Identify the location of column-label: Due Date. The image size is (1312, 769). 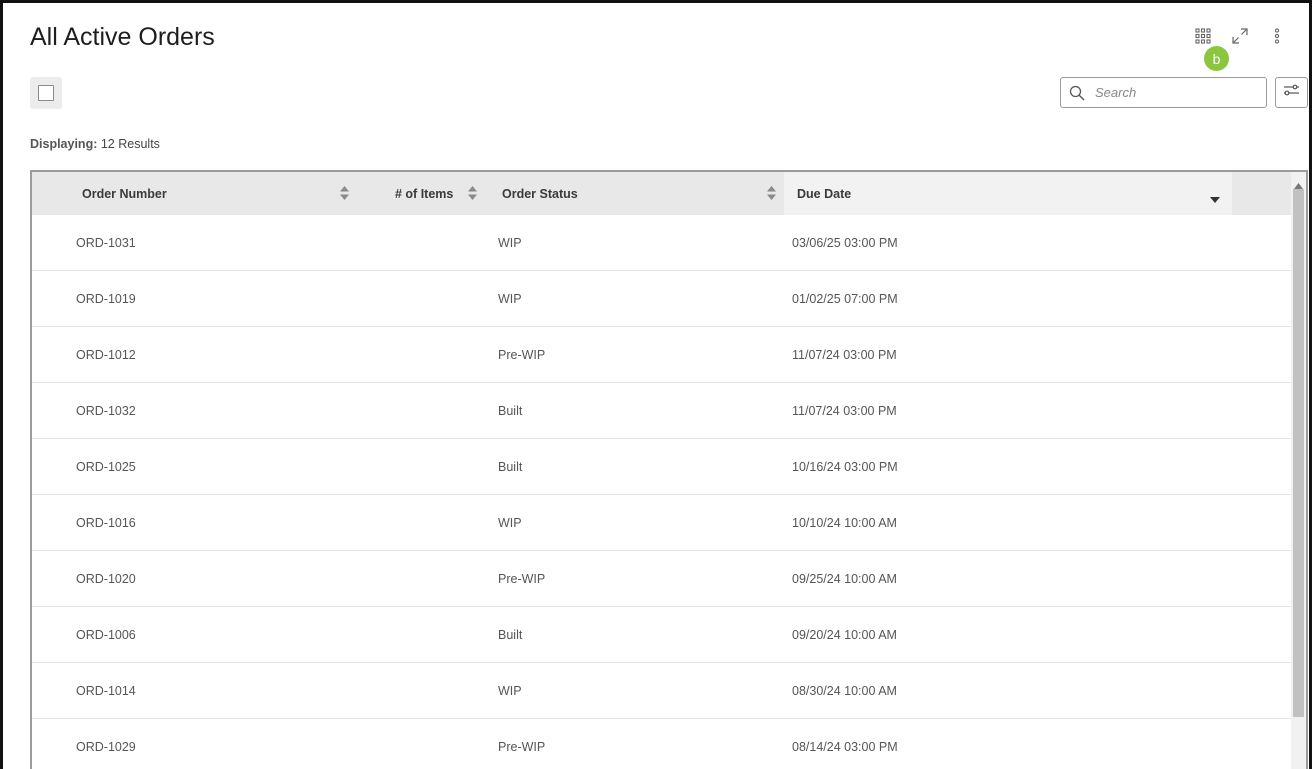
(824, 193).